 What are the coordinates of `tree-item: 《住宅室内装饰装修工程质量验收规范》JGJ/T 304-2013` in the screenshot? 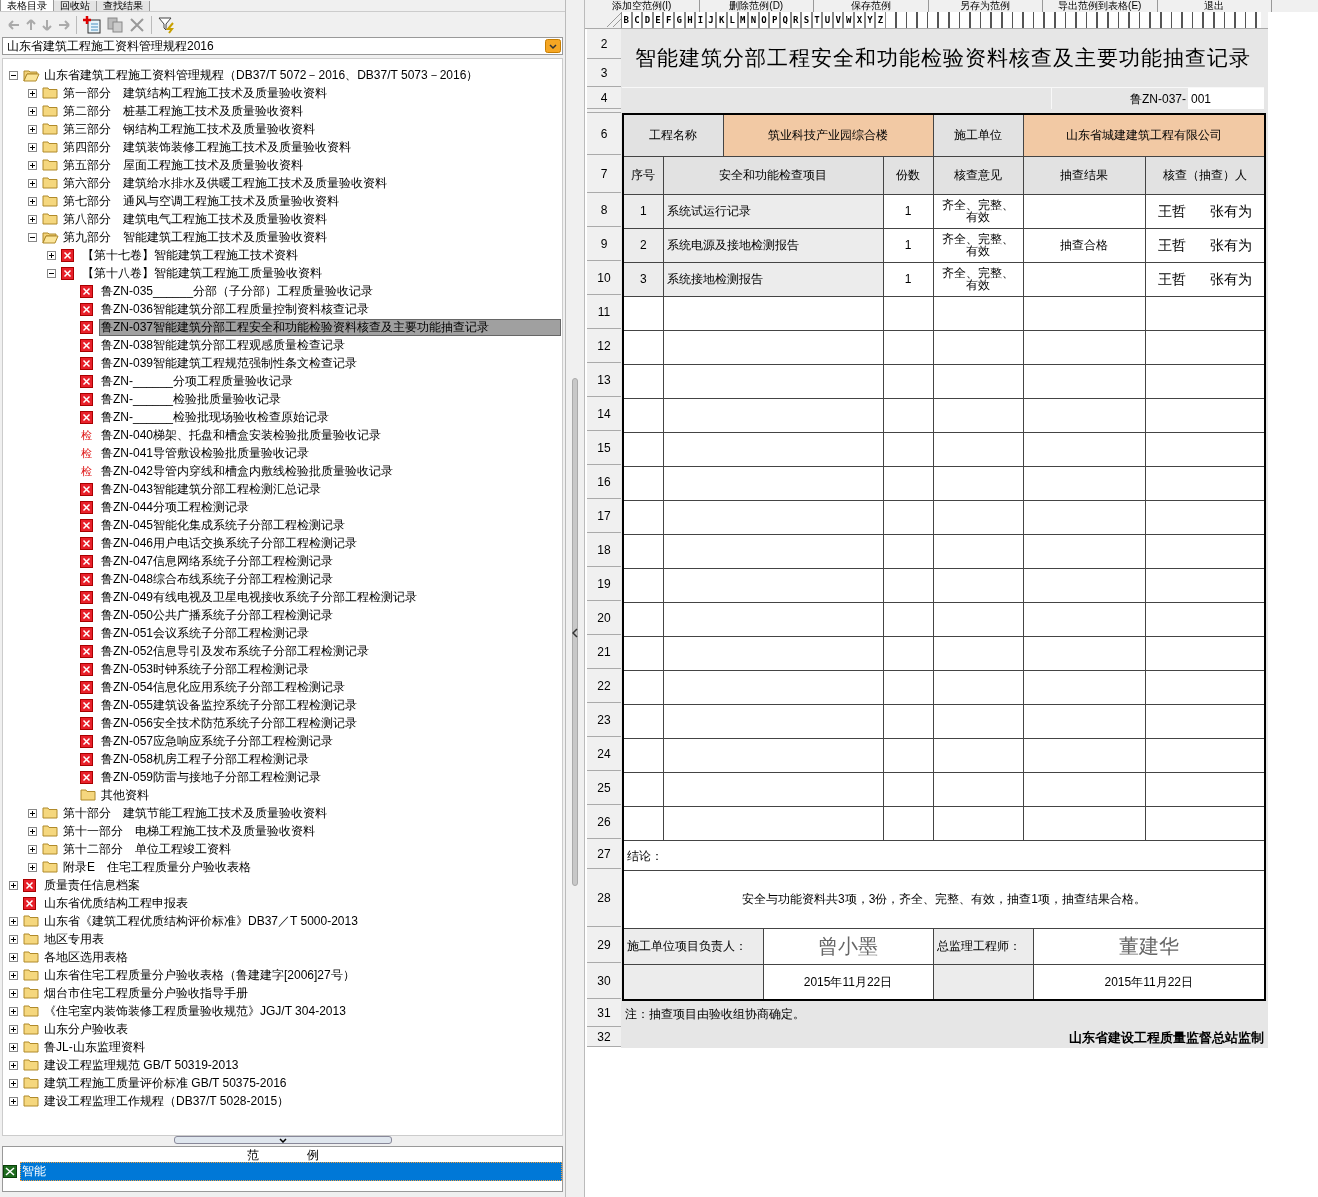 It's located at (195, 1011).